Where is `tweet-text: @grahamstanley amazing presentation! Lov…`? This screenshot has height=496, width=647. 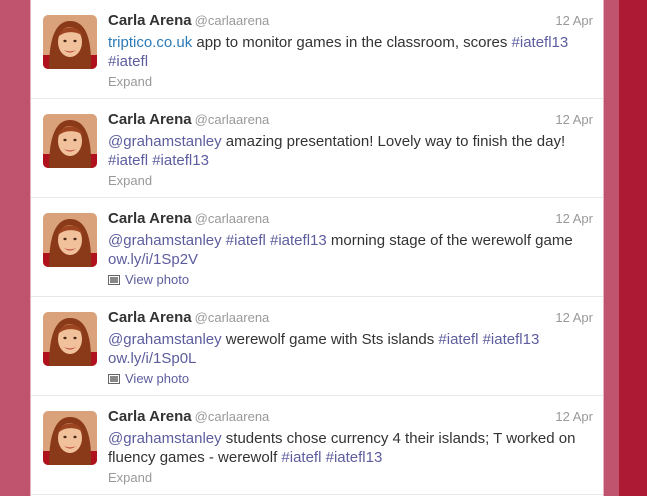
tweet-text: @grahamstanley amazing presentation! Lov… is located at coordinates (350, 151).